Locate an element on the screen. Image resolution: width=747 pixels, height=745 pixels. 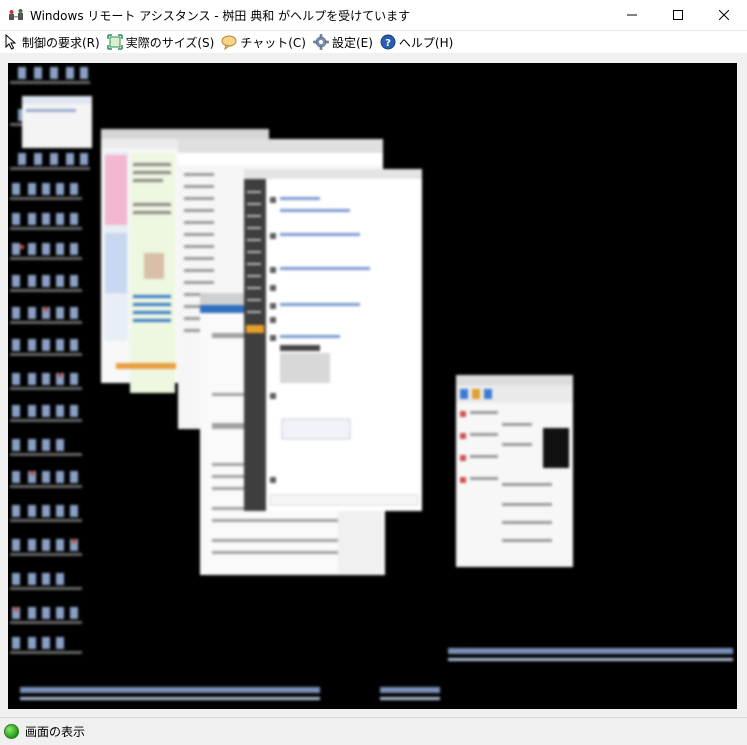
menu-request-control-label: 制御の要求(R) is located at coordinates (61, 42).